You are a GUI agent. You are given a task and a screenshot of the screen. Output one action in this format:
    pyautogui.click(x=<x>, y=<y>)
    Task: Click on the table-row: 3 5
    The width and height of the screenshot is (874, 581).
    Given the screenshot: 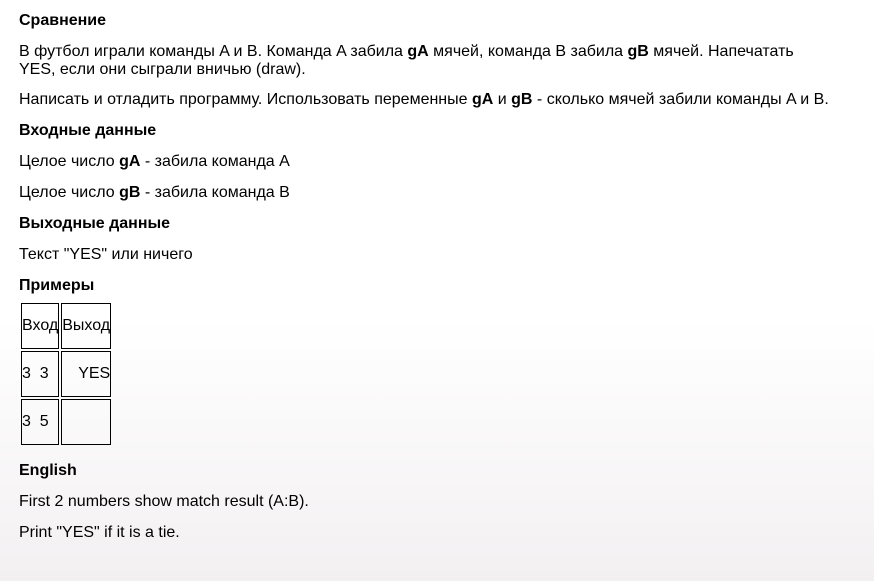 What is the action you would take?
    pyautogui.click(x=66, y=422)
    